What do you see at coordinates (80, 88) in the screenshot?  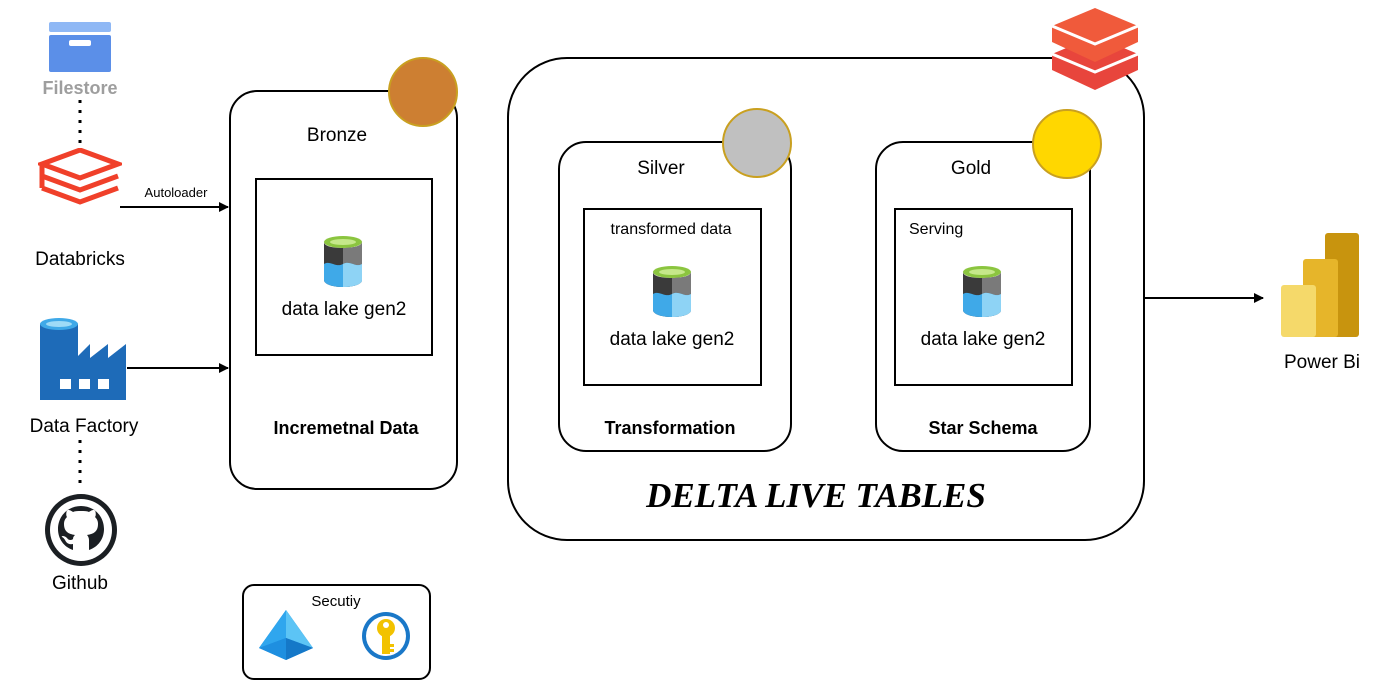 I see `filestore-label: Filestore` at bounding box center [80, 88].